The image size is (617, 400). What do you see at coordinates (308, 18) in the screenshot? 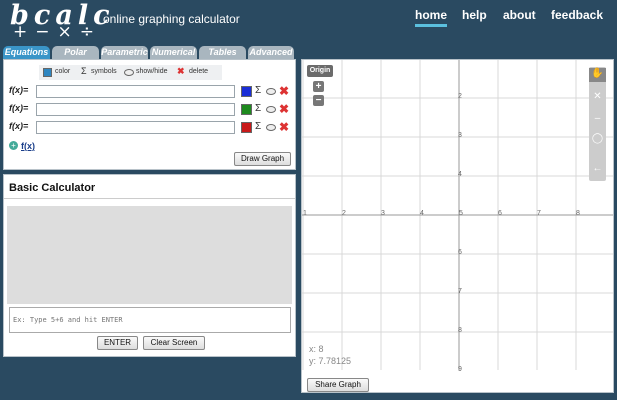
I see `top-nav: home help about feedback` at bounding box center [308, 18].